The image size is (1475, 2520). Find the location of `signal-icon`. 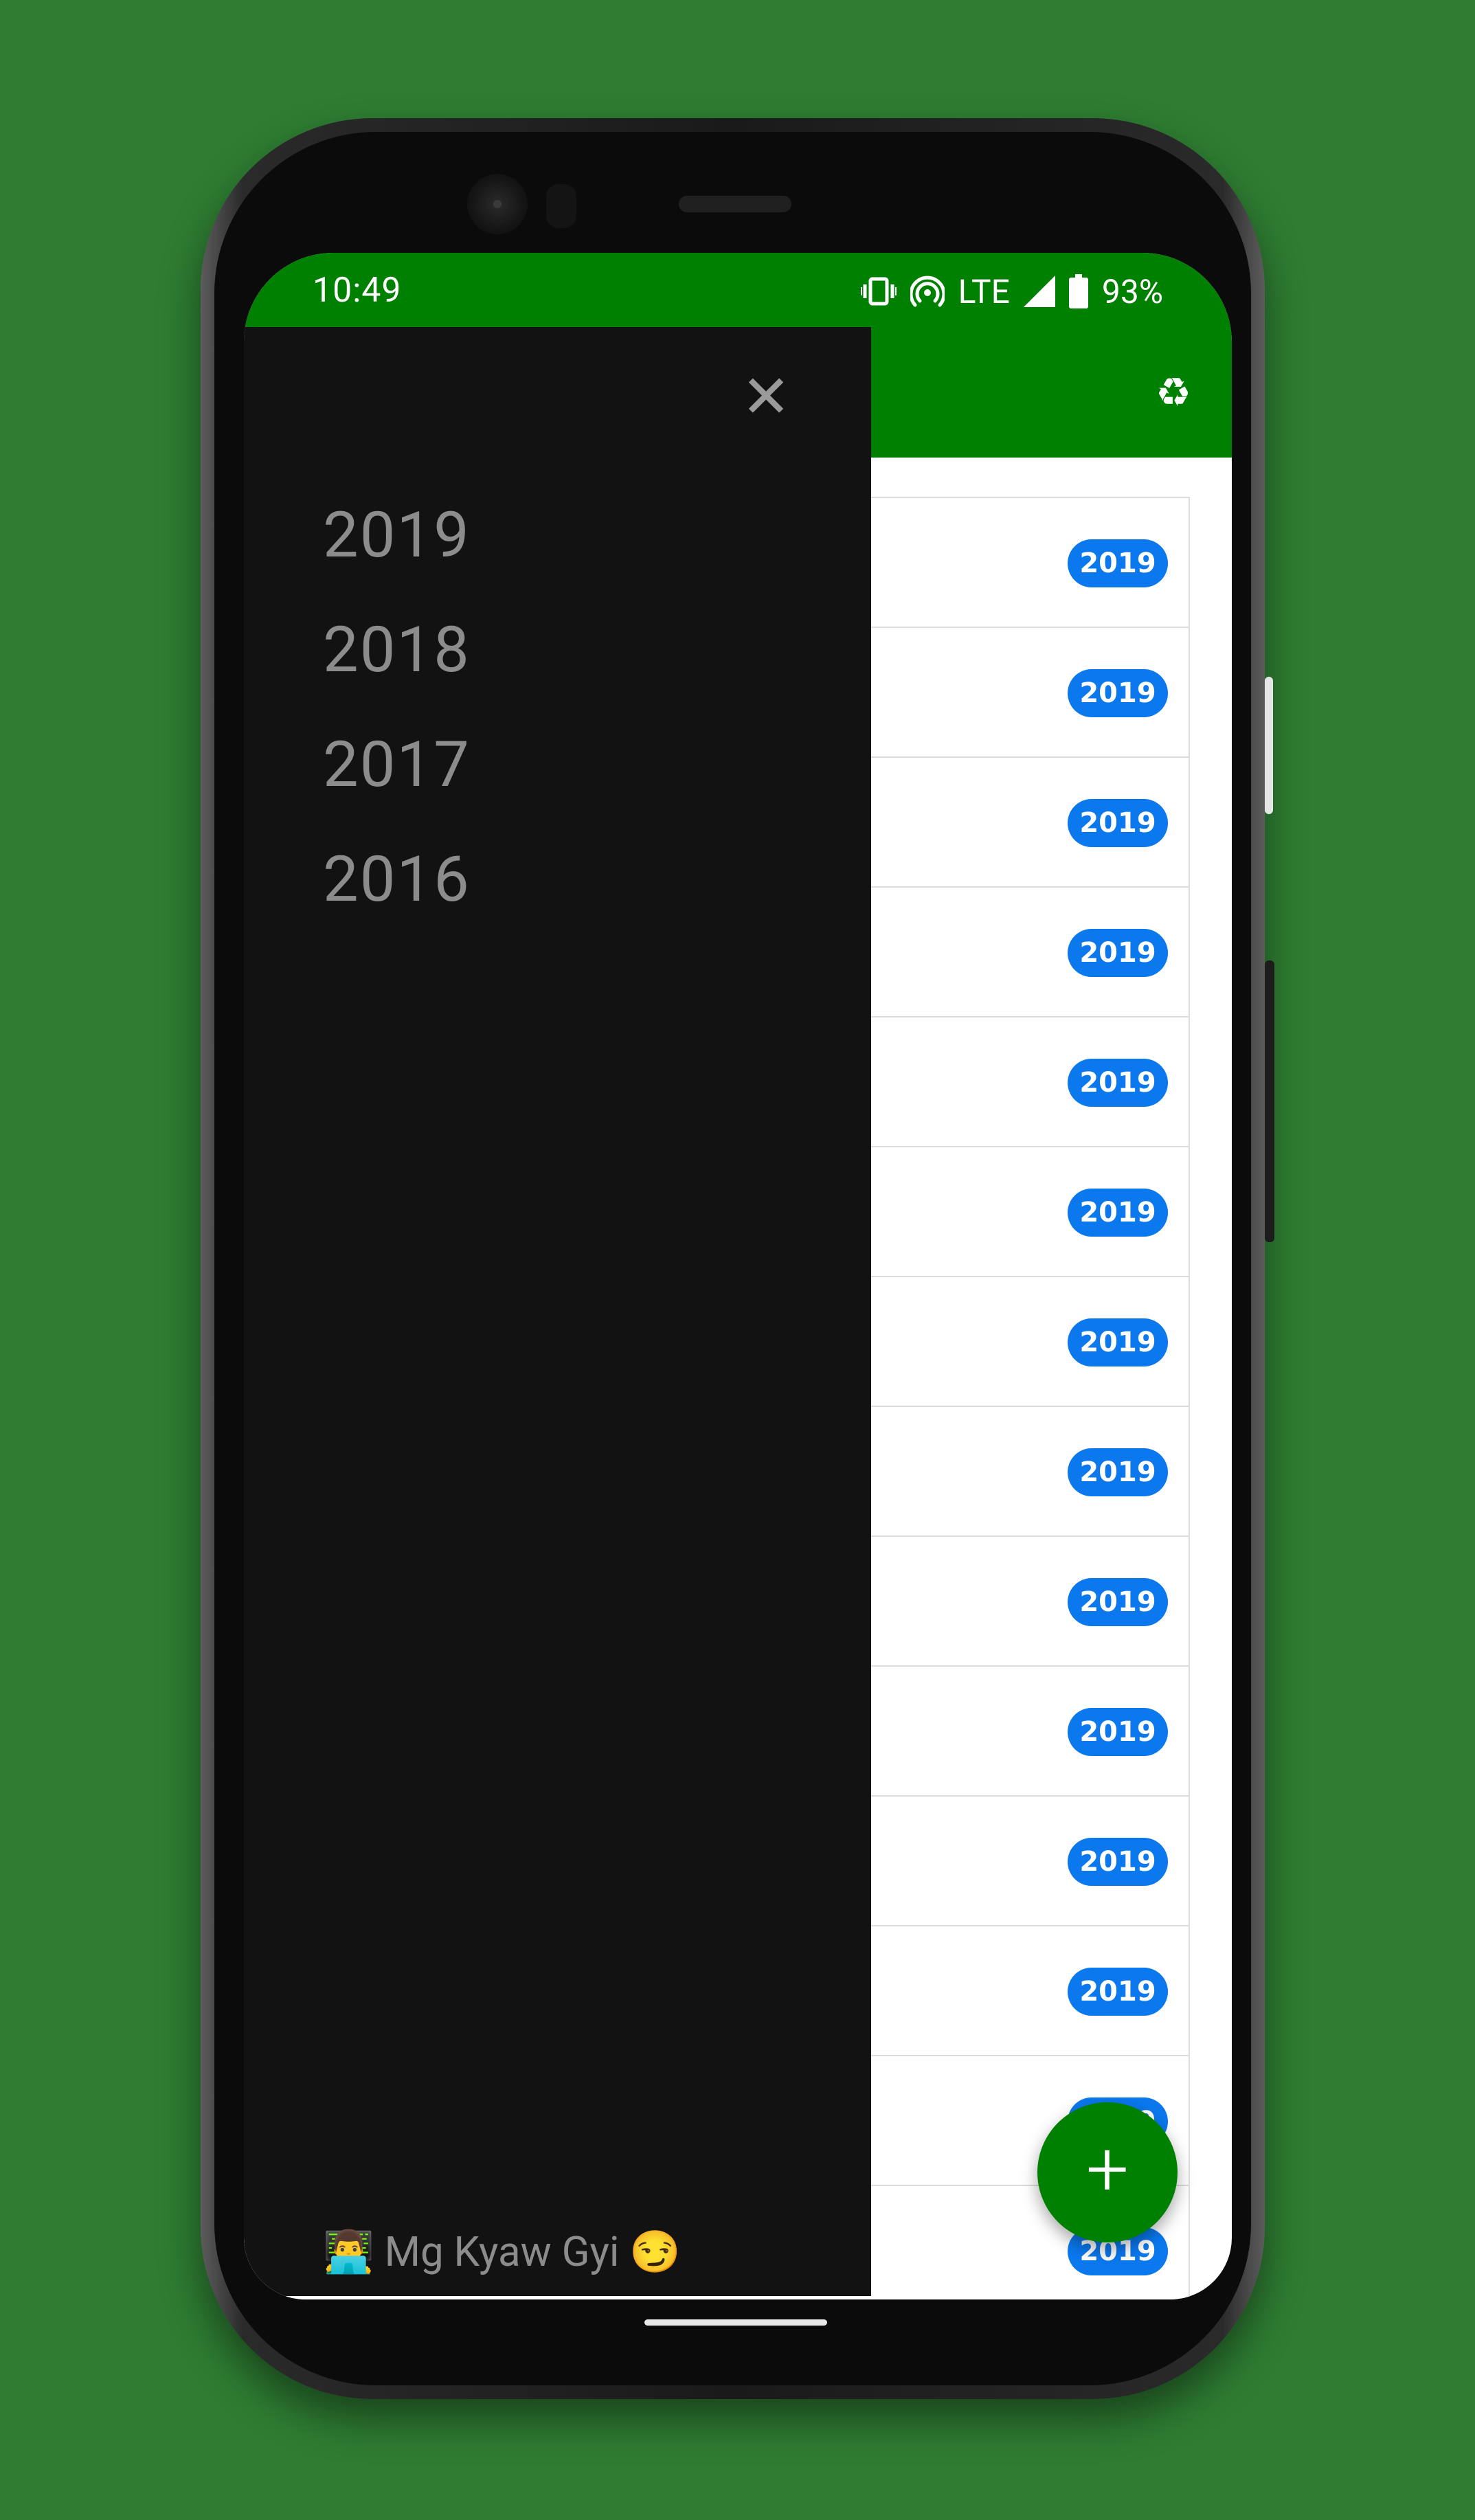

signal-icon is located at coordinates (1039, 291).